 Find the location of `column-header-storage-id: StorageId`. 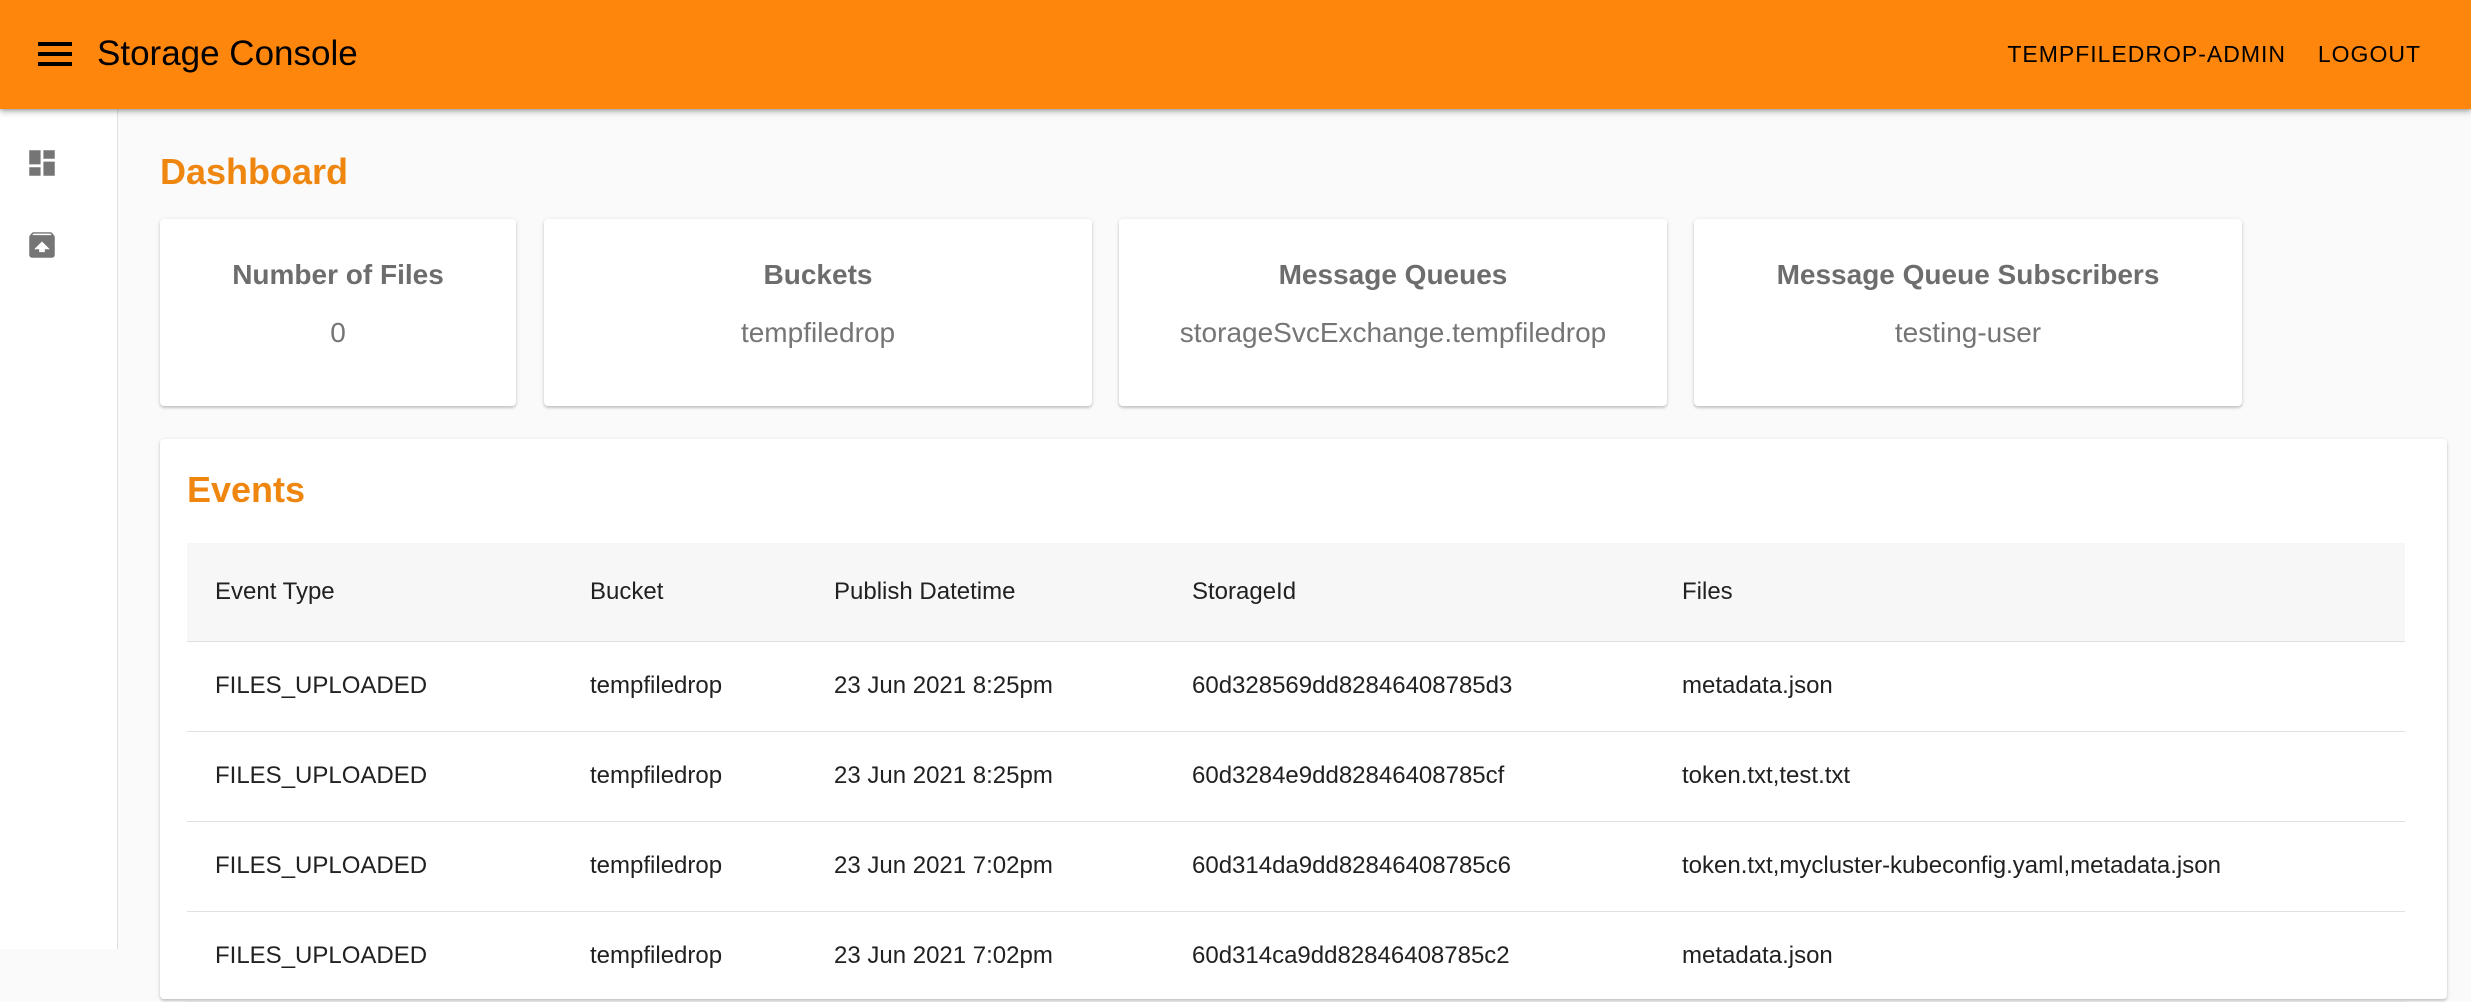

column-header-storage-id: StorageId is located at coordinates (1409, 592).